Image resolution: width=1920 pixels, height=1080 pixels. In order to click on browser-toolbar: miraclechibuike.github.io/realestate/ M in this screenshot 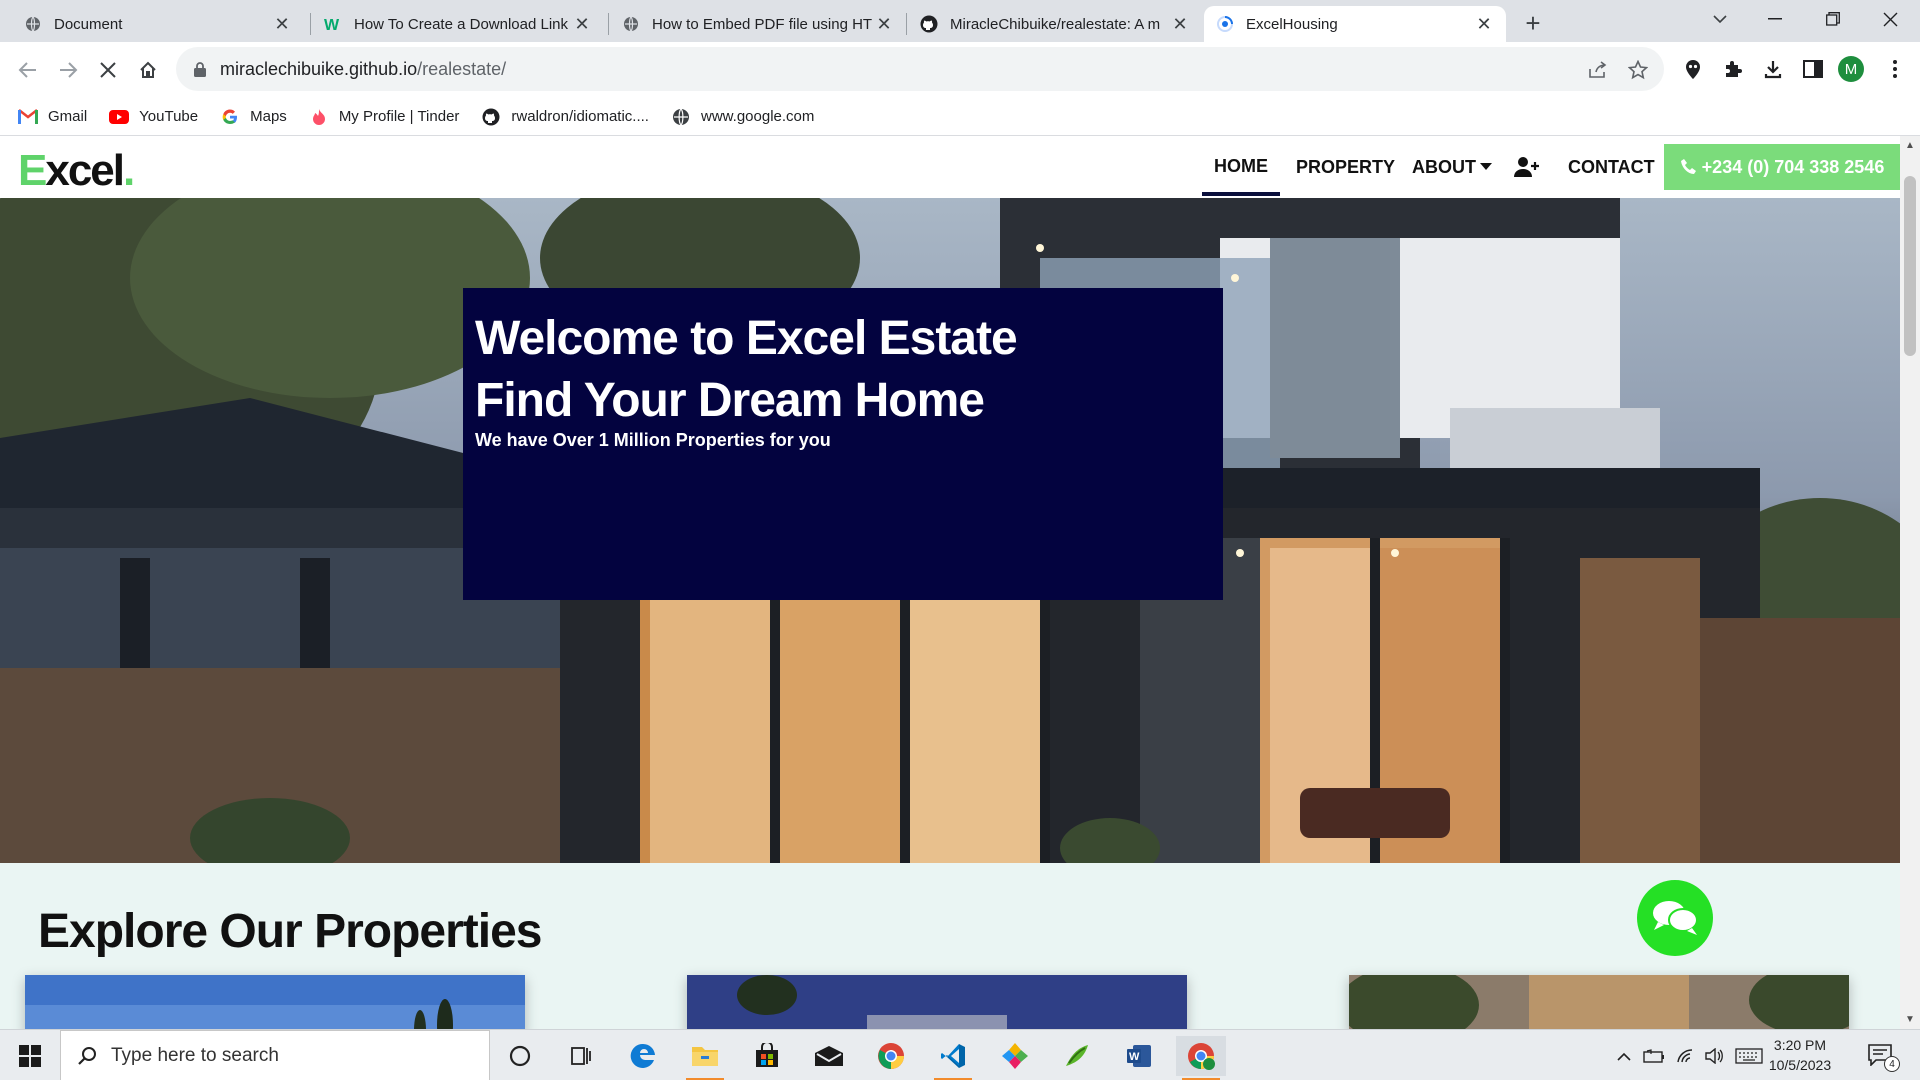, I will do `click(960, 70)`.